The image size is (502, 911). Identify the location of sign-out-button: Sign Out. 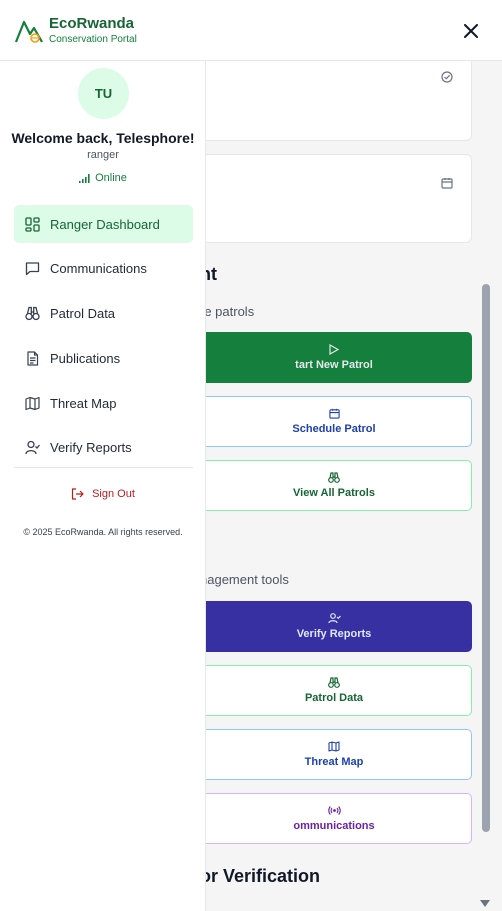
(103, 494).